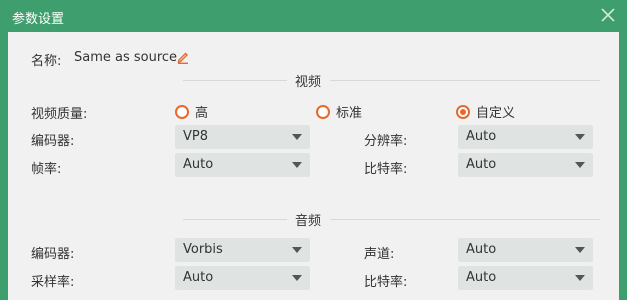  Describe the element at coordinates (242, 165) in the screenshot. I see `frame-rate-select: Auto` at that location.